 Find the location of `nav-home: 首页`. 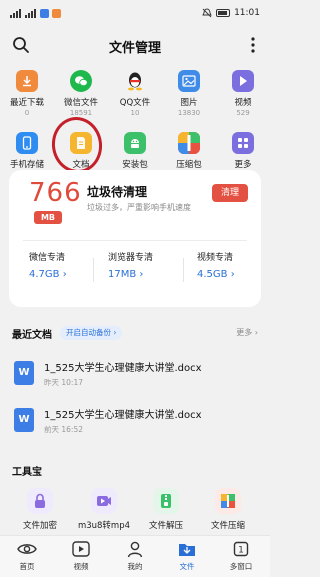

nav-home: 首页 is located at coordinates (27, 556).